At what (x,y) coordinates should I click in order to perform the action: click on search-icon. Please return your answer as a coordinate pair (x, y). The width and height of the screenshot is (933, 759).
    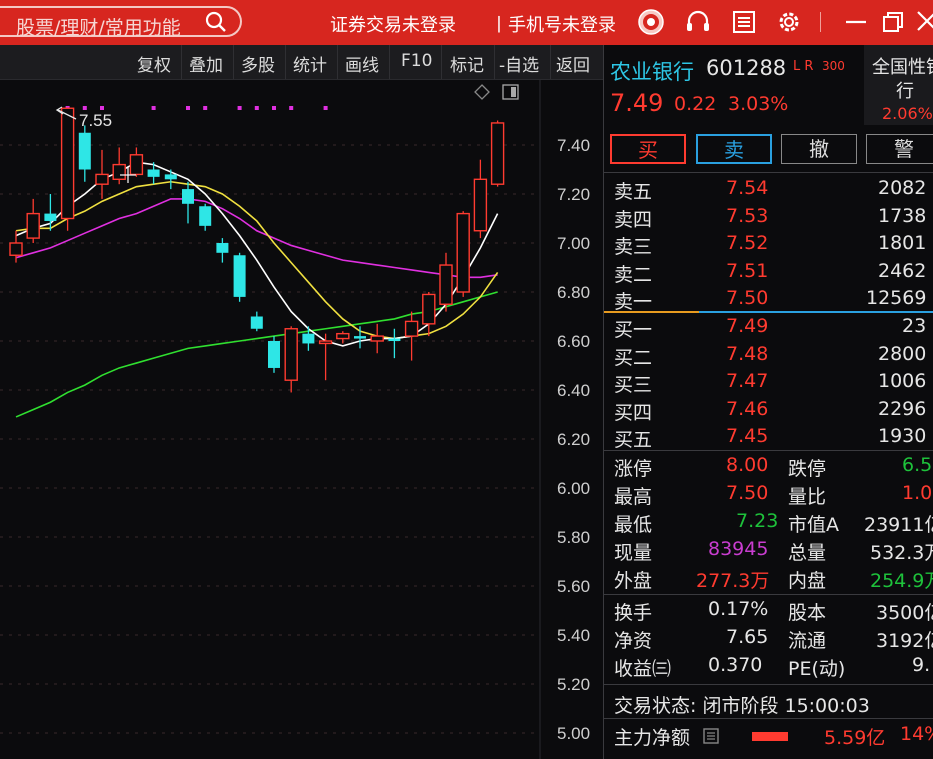
    Looking at the image, I should click on (216, 22).